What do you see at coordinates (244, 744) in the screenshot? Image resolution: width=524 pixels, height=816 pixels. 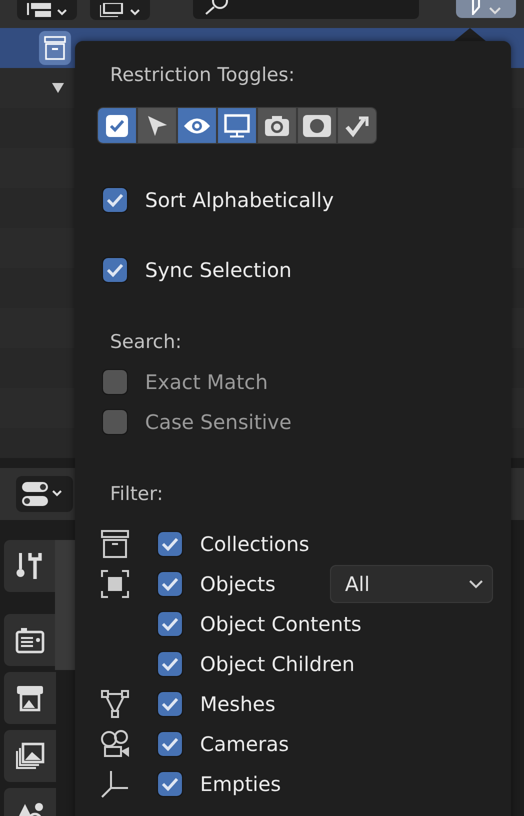 I see `checkbox-label: Cameras` at bounding box center [244, 744].